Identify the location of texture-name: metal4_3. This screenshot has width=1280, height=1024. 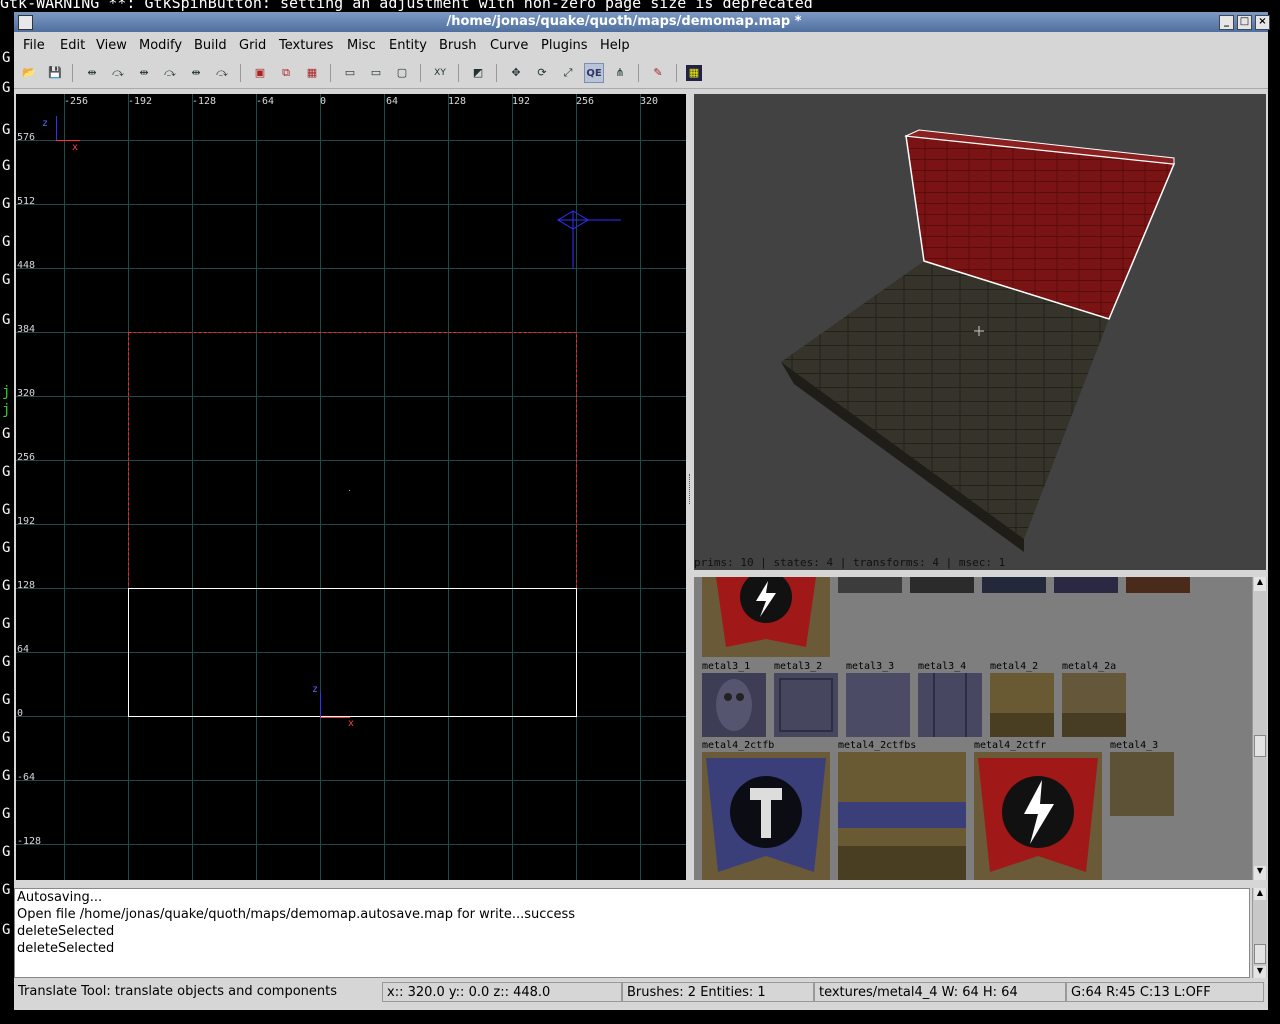
(1134, 745).